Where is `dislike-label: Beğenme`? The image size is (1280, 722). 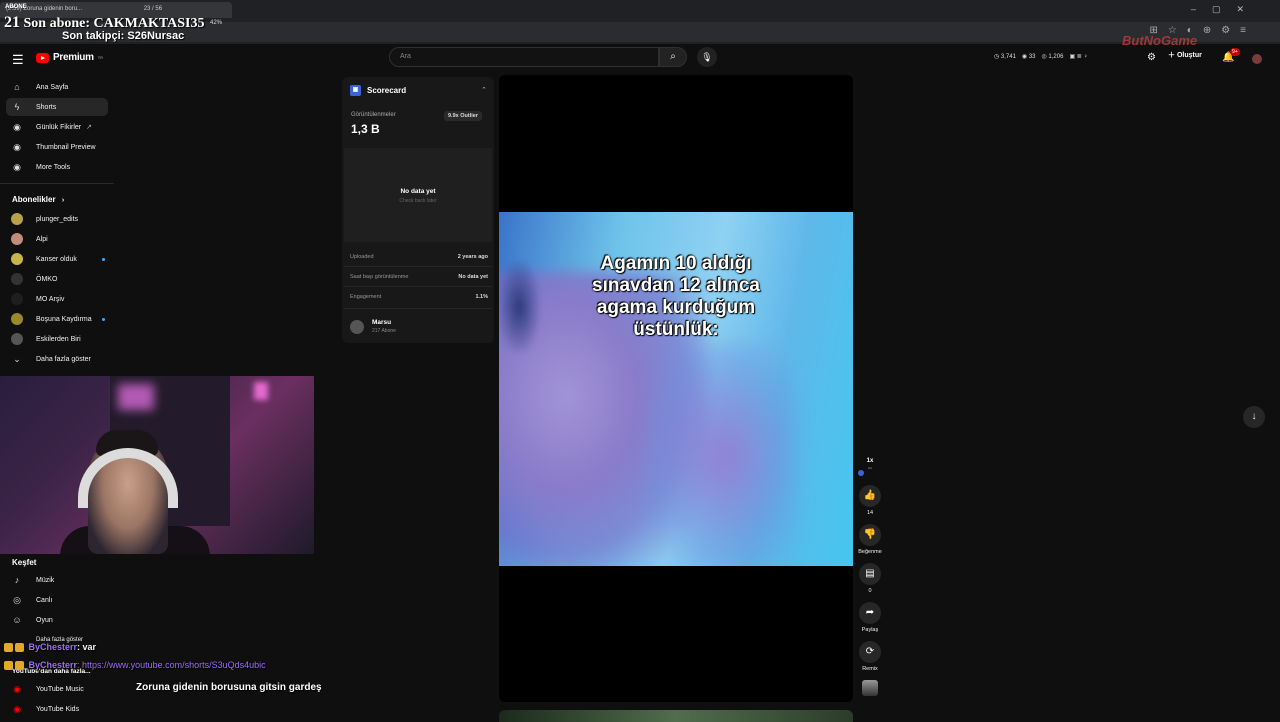
dislike-label: Beğenme is located at coordinates (870, 552).